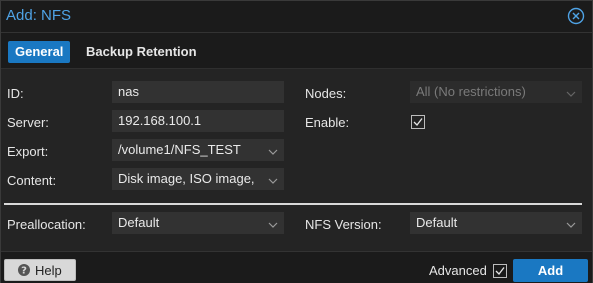 The image size is (593, 283). What do you see at coordinates (128, 91) in the screenshot?
I see `id-value: nas` at bounding box center [128, 91].